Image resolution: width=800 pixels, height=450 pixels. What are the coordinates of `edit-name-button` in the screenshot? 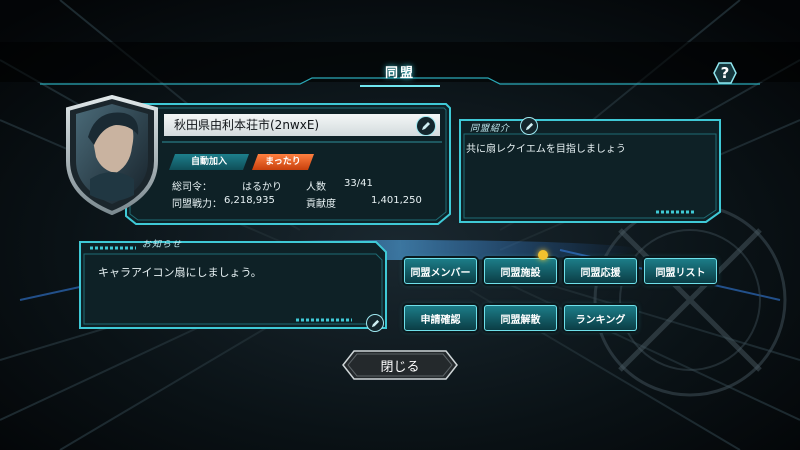 It's located at (426, 126).